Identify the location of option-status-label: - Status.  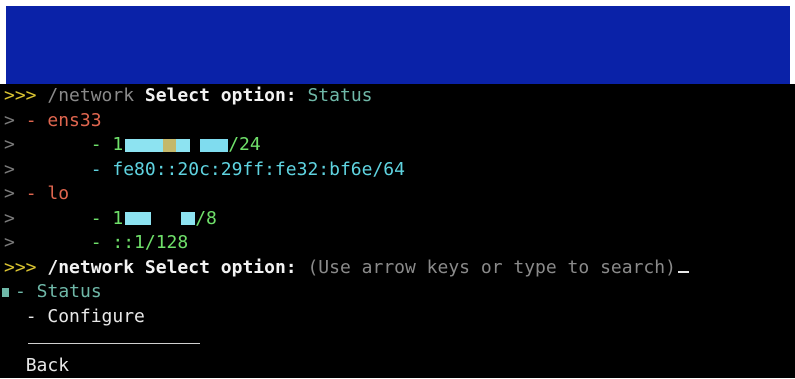
(58, 291).